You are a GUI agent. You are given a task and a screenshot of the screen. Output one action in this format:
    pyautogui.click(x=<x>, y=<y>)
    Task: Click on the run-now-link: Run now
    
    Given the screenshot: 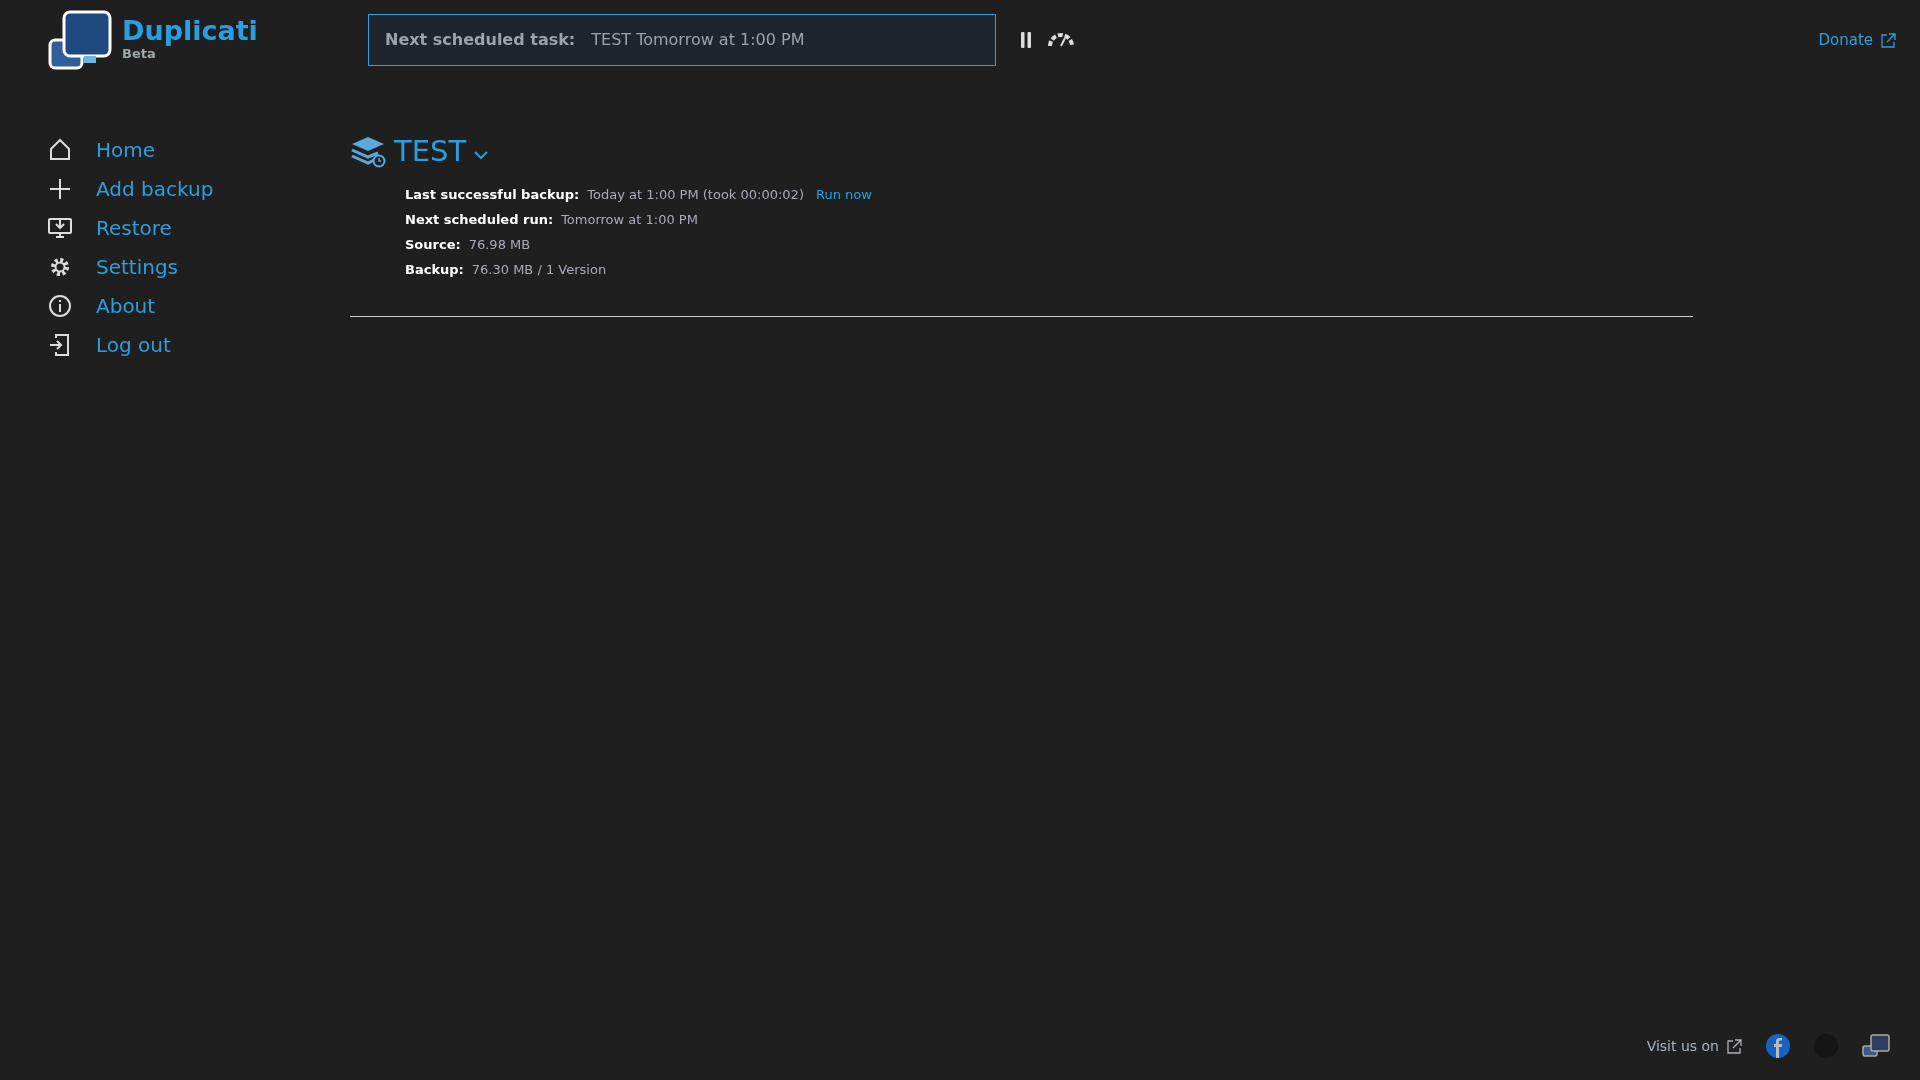 What is the action you would take?
    pyautogui.click(x=843, y=194)
    